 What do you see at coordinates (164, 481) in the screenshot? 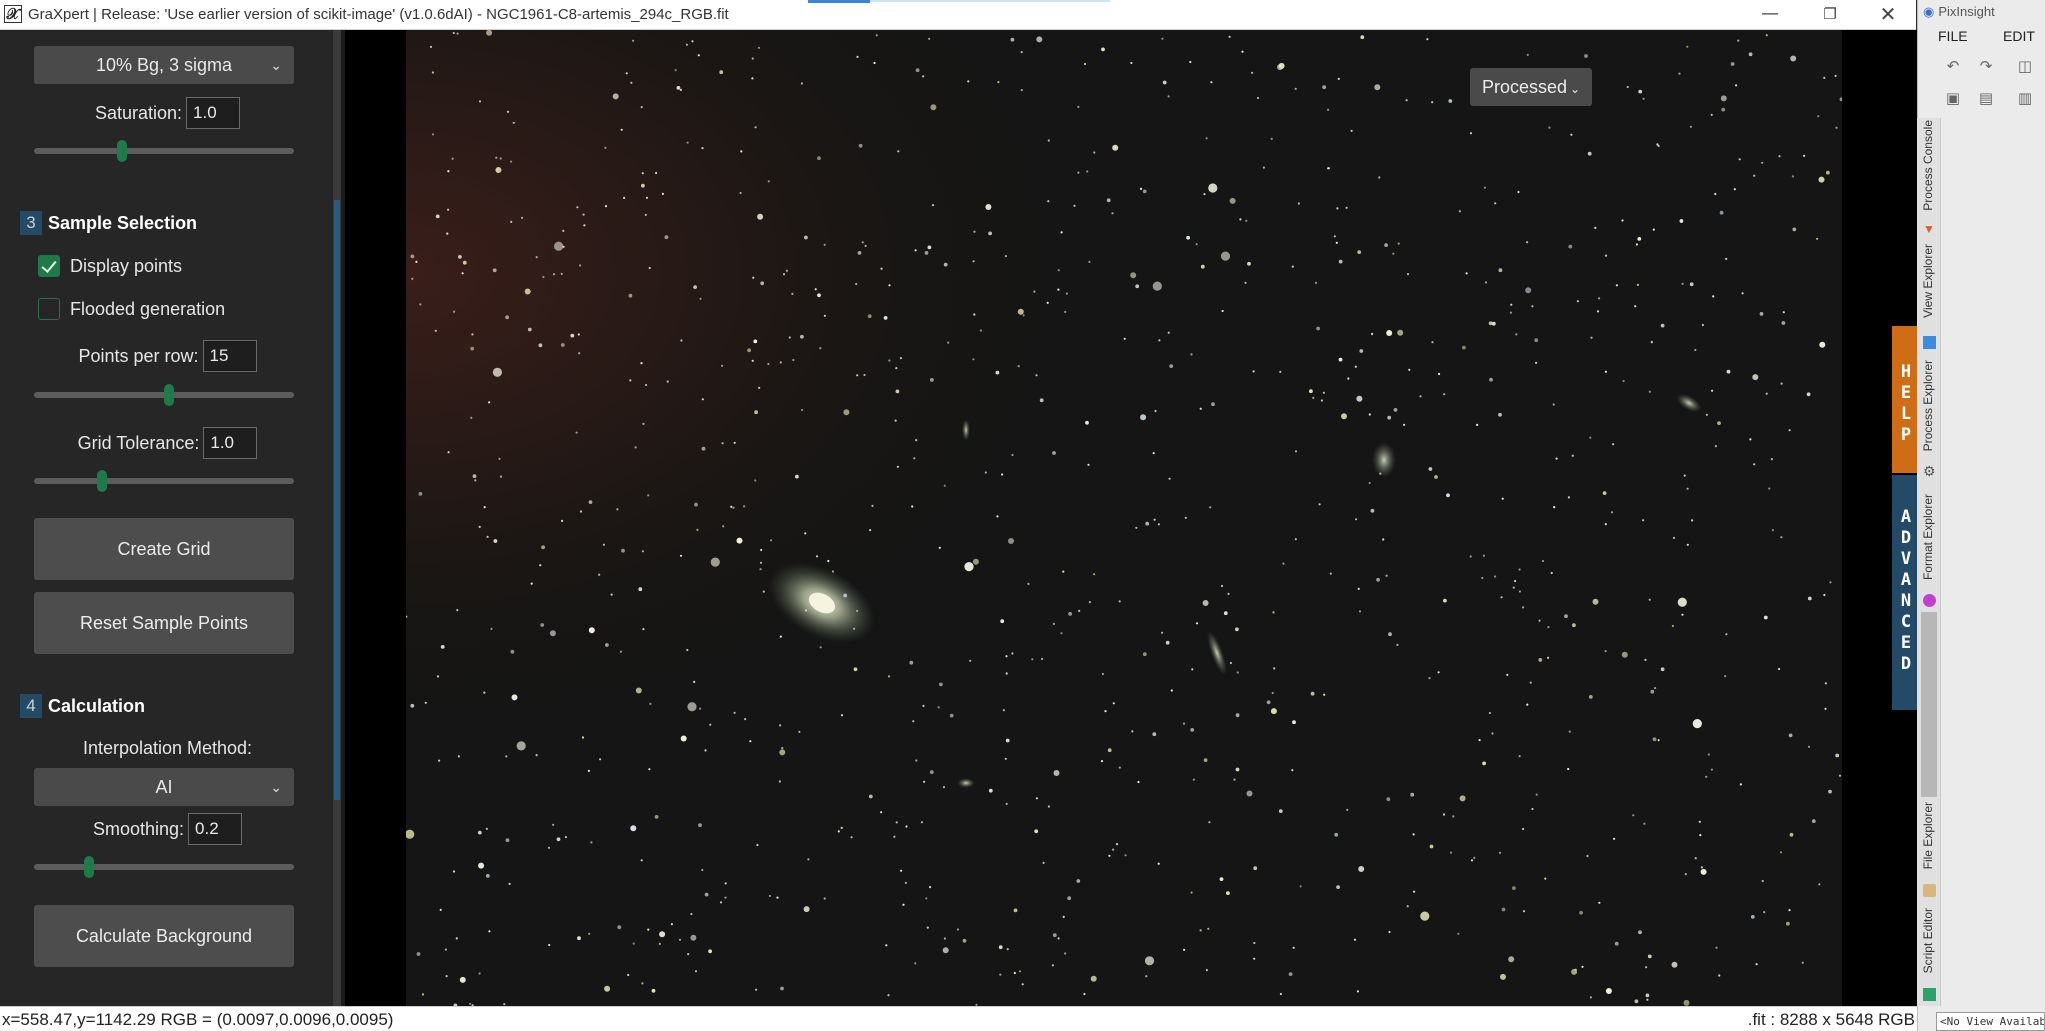
I see `grid-tolerance-slider` at bounding box center [164, 481].